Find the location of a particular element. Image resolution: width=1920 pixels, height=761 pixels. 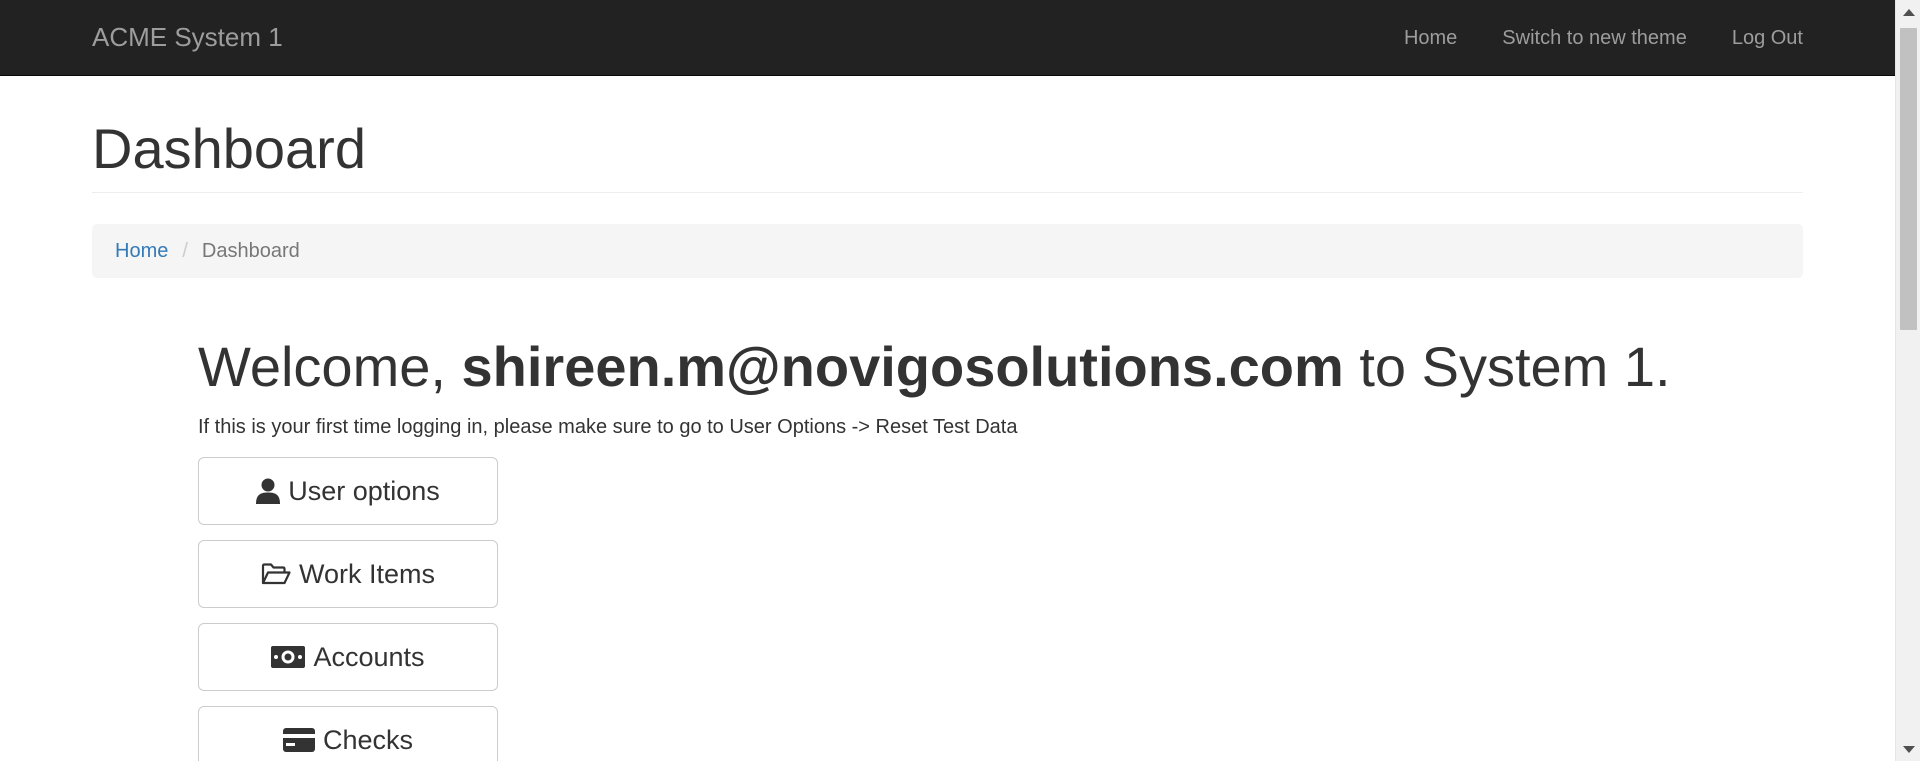

checks-label: Checks is located at coordinates (368, 739).